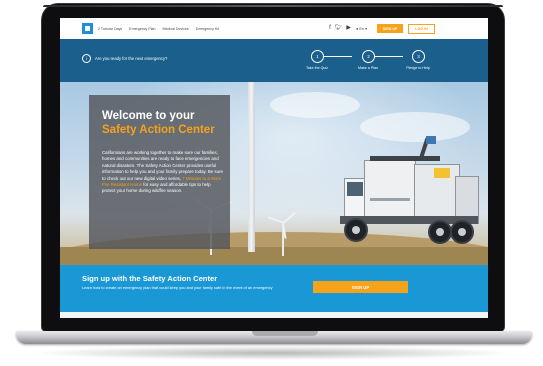 This screenshot has height=366, width=543. I want to click on truck-utility-bed, so click(390, 192).